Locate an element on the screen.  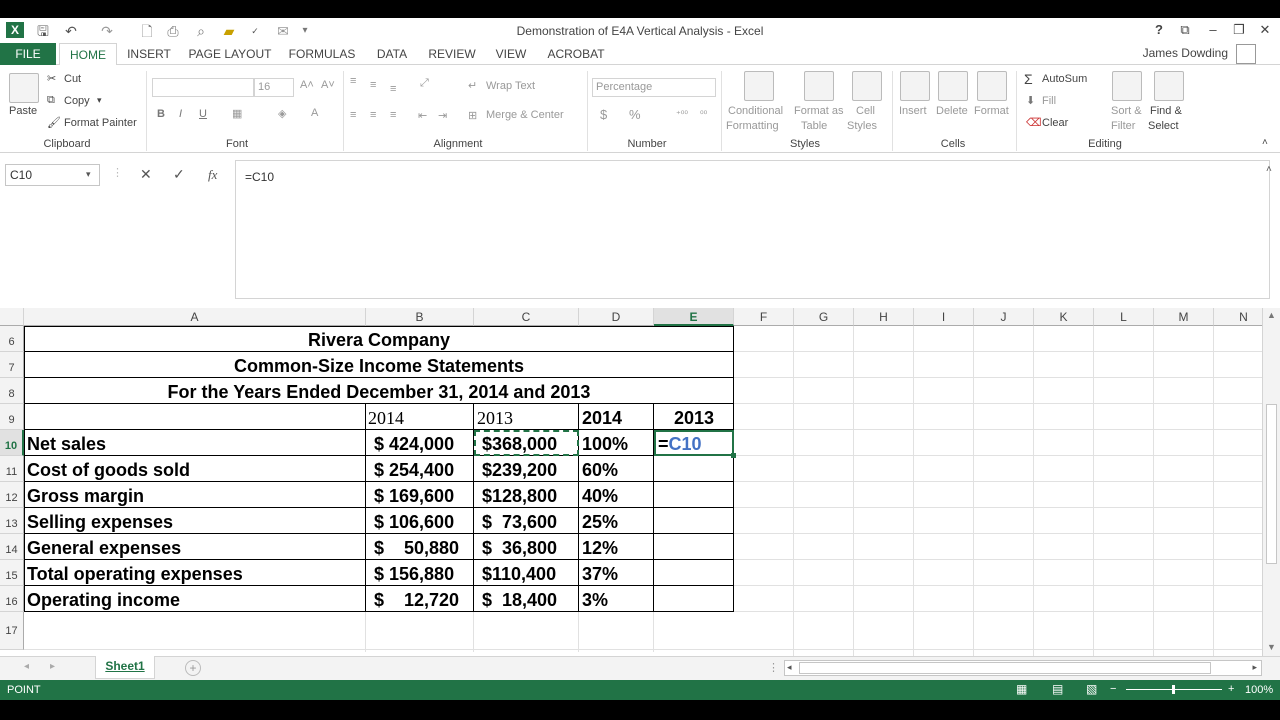
delete-cells-icon is located at coordinates (953, 86).